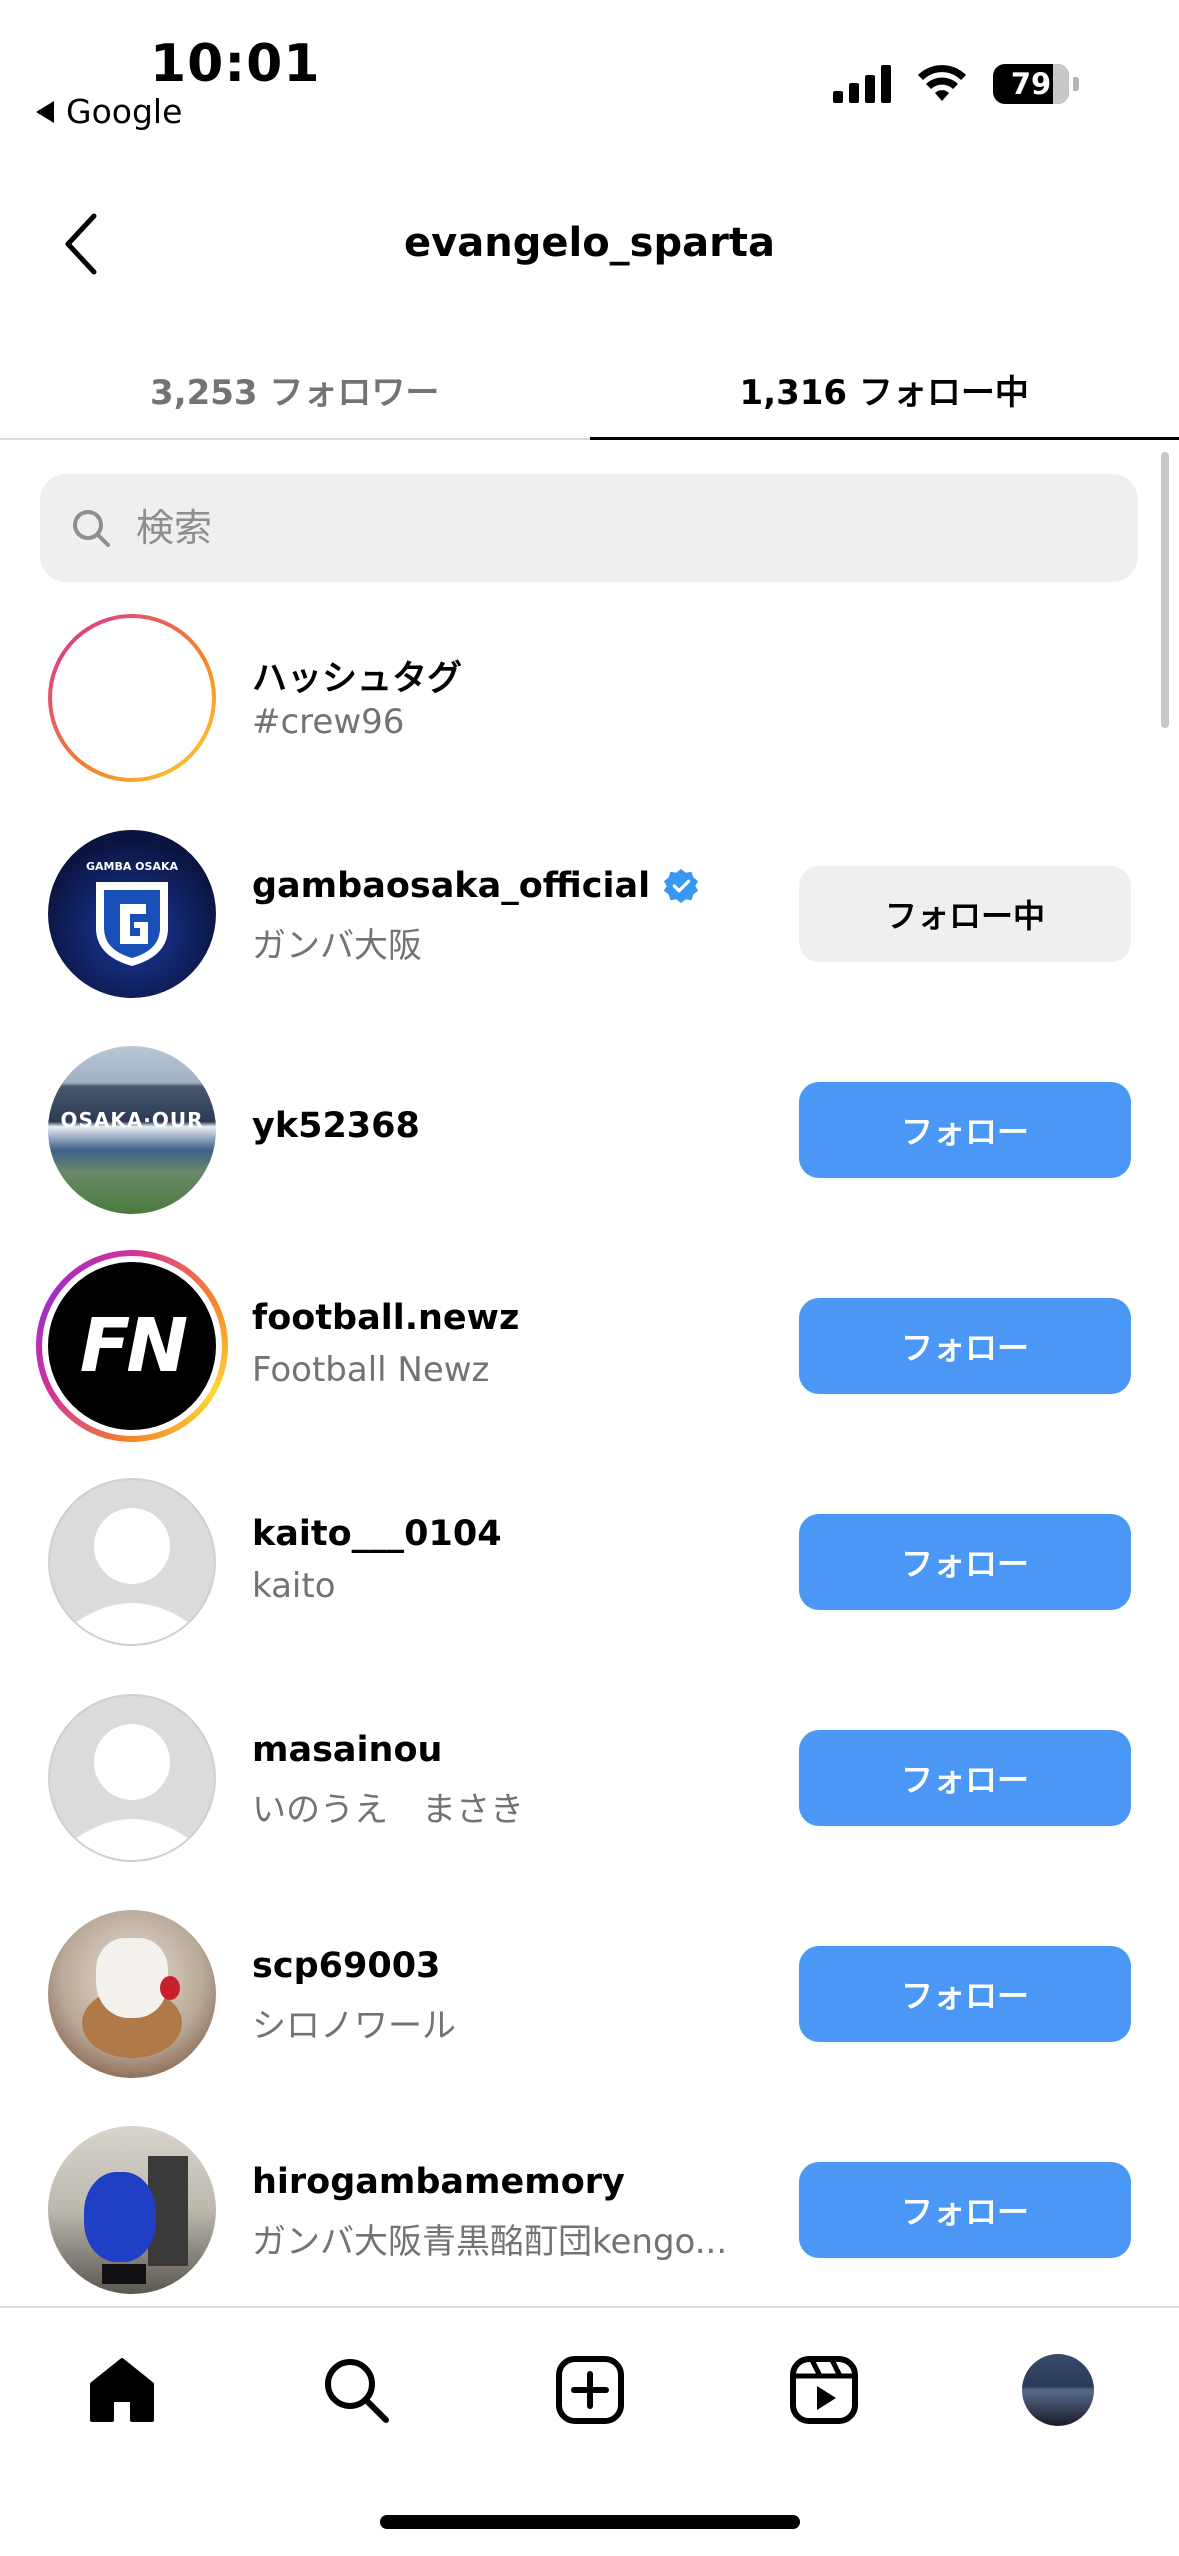 Image resolution: width=1179 pixels, height=2556 pixels. What do you see at coordinates (357, 679) in the screenshot?
I see `username-text: ハッシュタグ` at bounding box center [357, 679].